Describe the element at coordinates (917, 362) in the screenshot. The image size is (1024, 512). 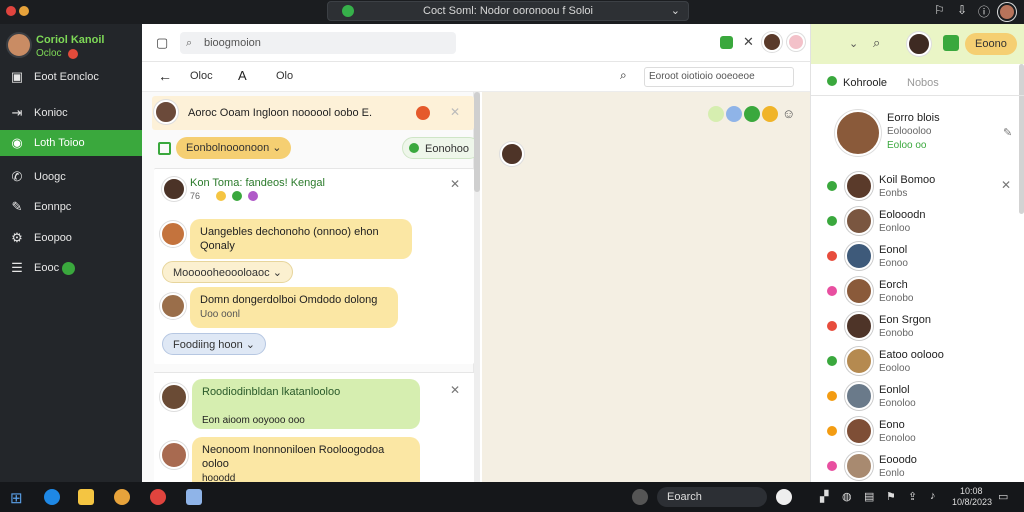
I see `contact-item: Eatoo oolooo Eooloo` at that location.